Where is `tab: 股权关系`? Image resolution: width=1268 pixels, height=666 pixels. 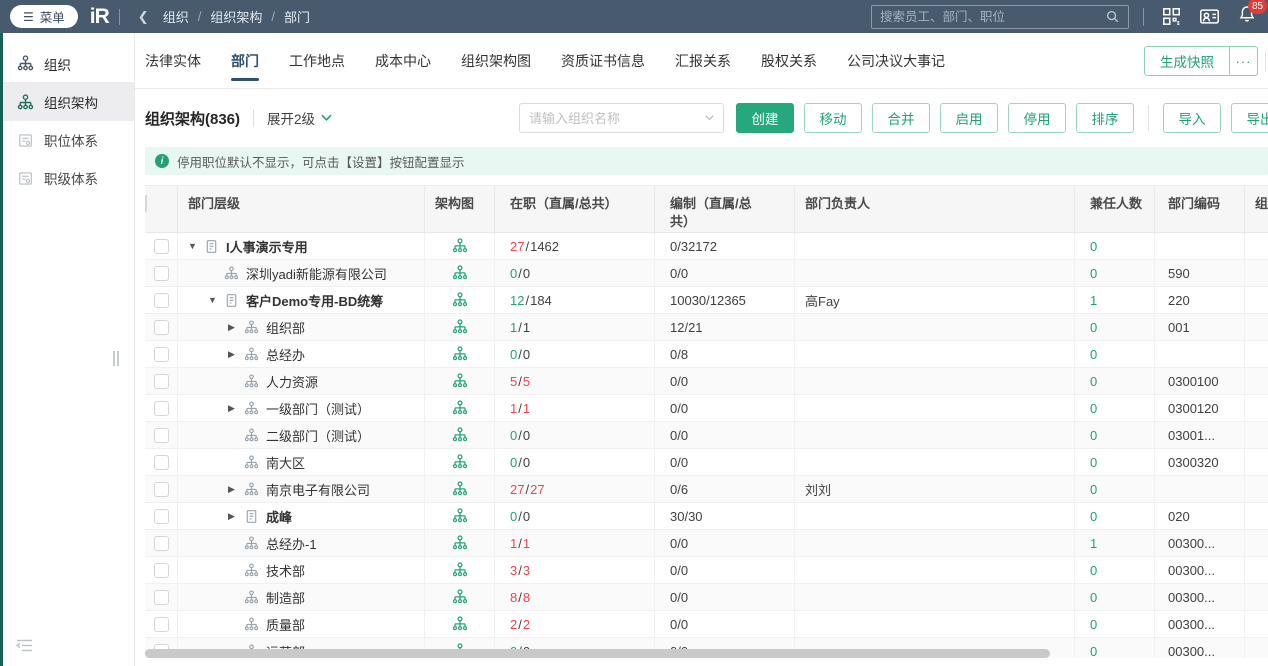 tab: 股权关系 is located at coordinates (789, 60).